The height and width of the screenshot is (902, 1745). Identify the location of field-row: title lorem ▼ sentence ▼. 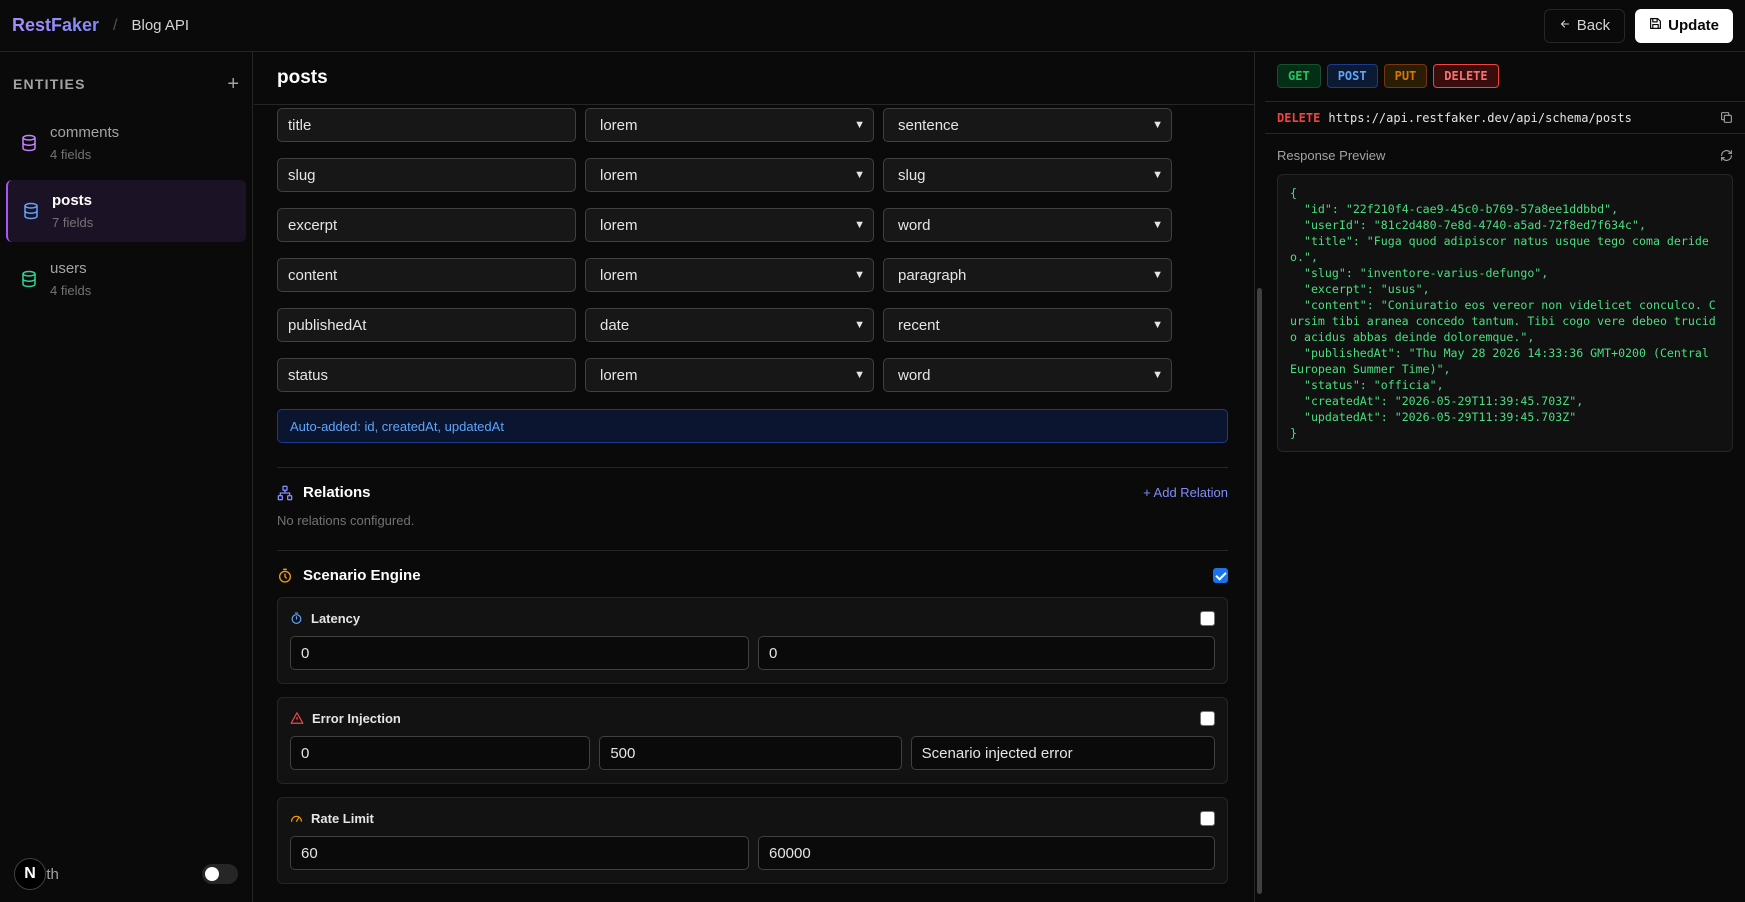
(754, 125).